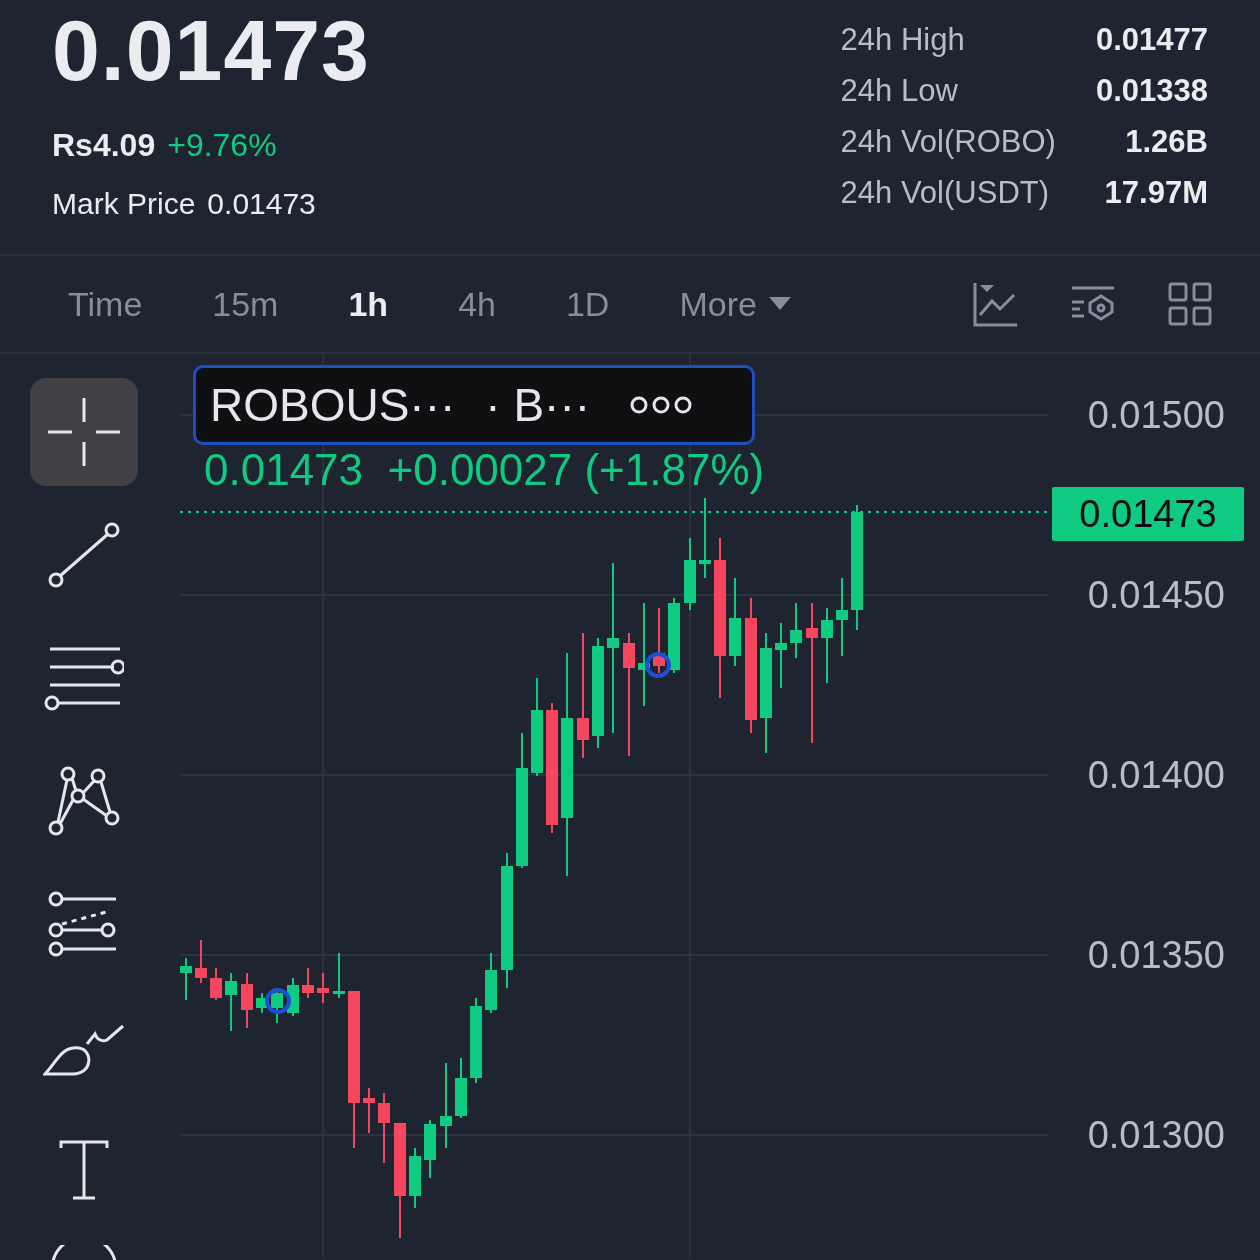  I want to click on symbol-name: ROBOUS···, so click(333, 405).